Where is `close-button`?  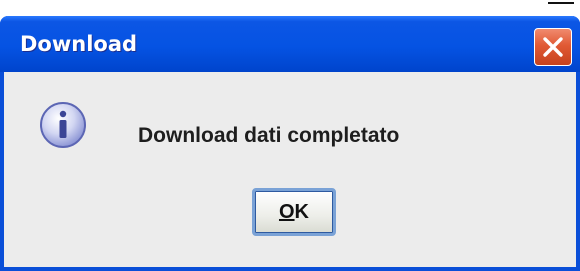
close-button is located at coordinates (553, 47).